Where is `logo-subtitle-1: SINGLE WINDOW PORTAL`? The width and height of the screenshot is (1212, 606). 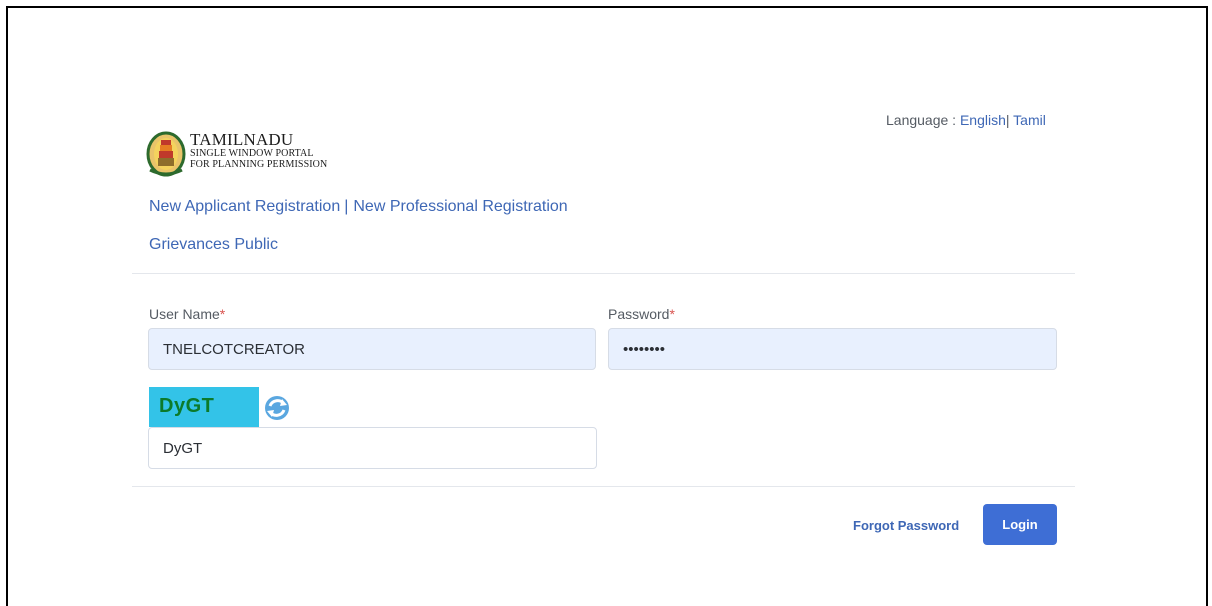 logo-subtitle-1: SINGLE WINDOW PORTAL is located at coordinates (252, 153).